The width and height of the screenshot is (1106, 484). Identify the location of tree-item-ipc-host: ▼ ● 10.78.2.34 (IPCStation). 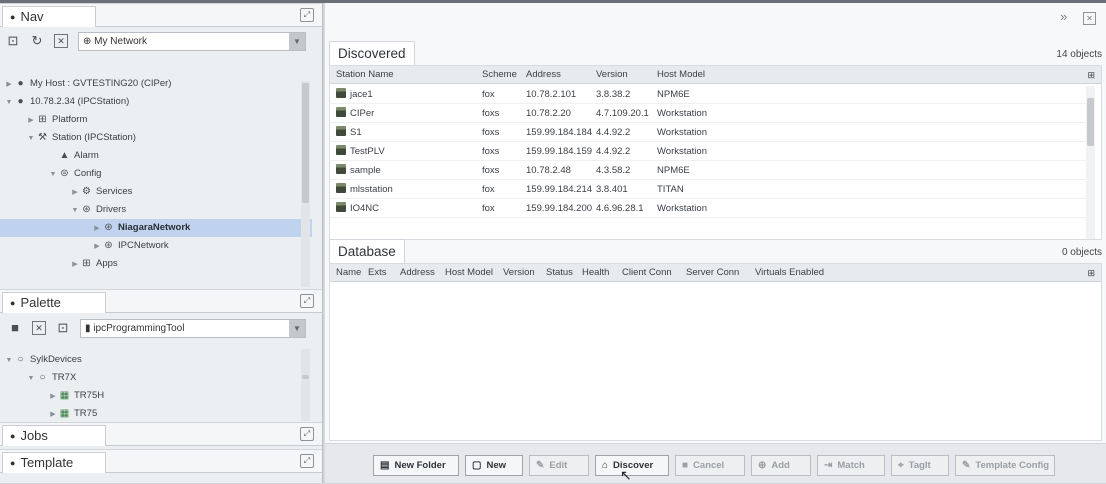
(156, 102).